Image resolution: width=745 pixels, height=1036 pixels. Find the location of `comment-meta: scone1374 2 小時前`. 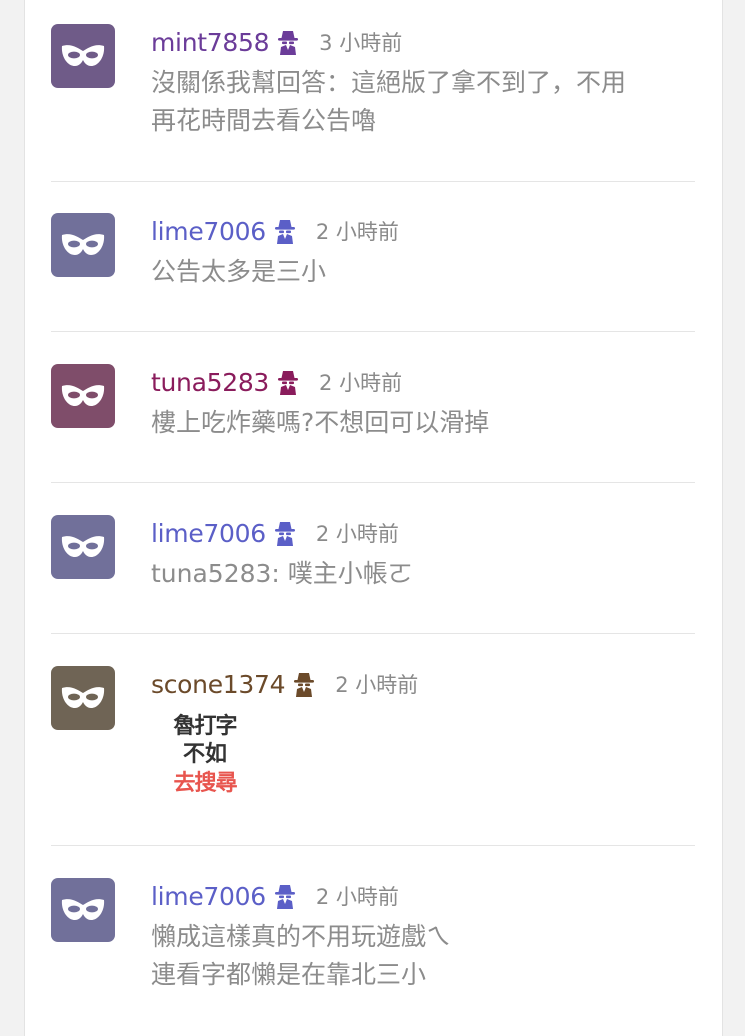

comment-meta: scone1374 2 小時前 is located at coordinates (284, 684).